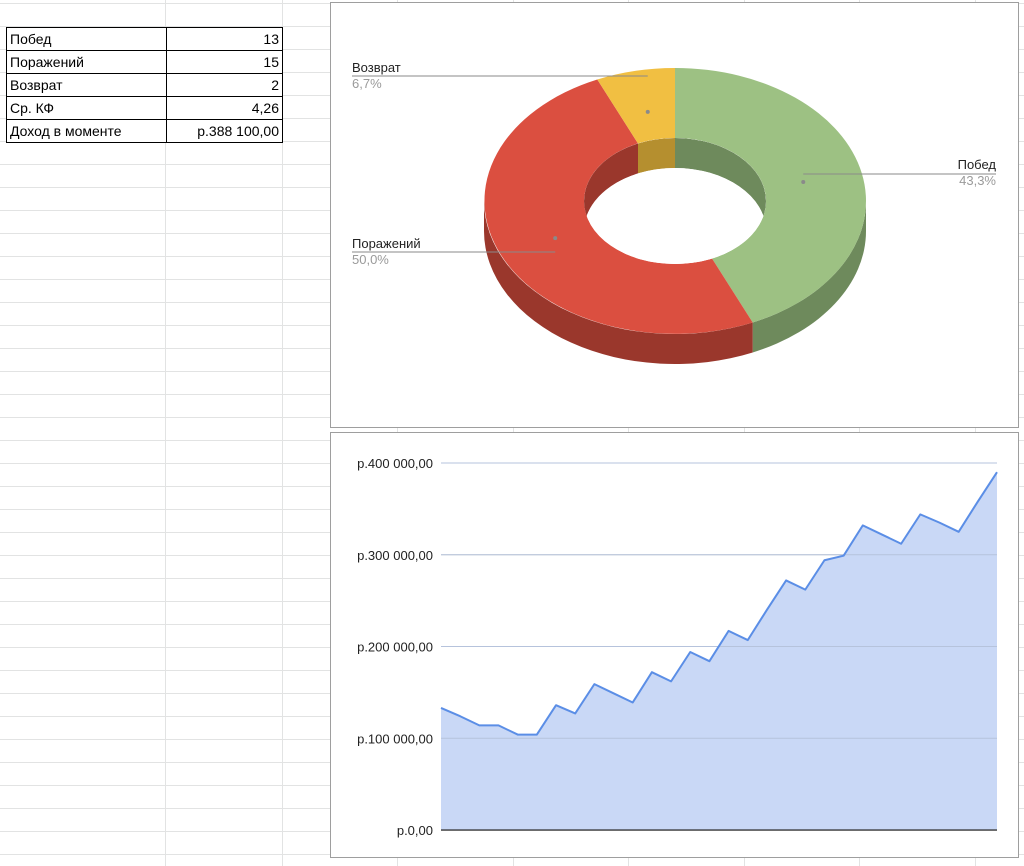 Image resolution: width=1024 pixels, height=866 pixels. Describe the element at coordinates (415, 830) in the screenshot. I see `y-tick-label: р.0,00` at that location.